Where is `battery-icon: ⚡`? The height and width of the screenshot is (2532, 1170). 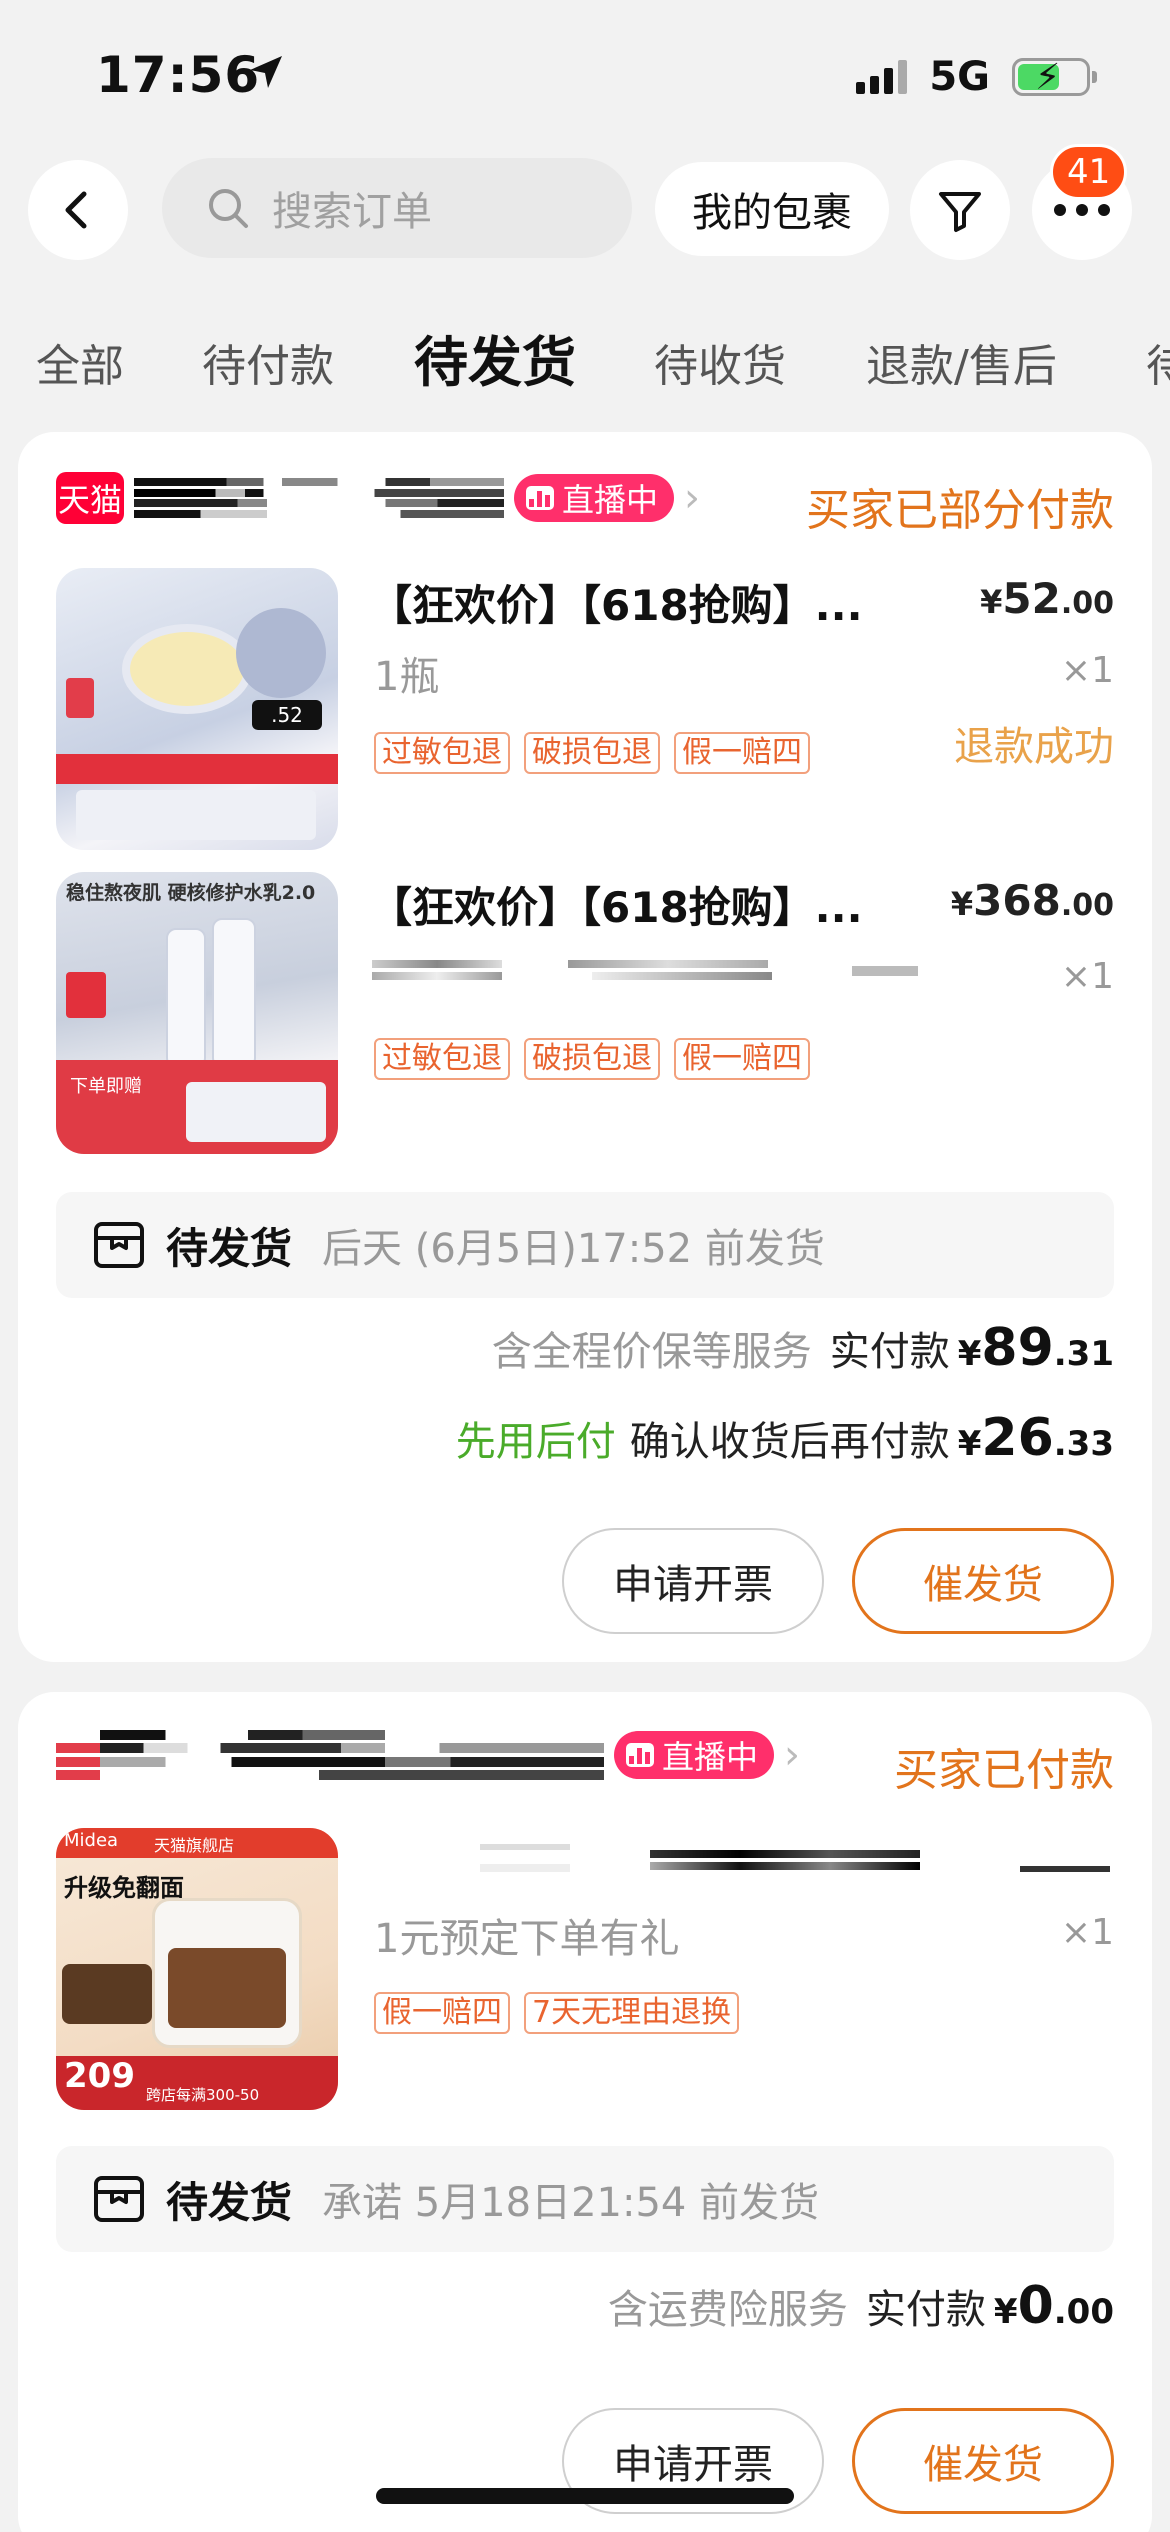 battery-icon: ⚡ is located at coordinates (1054, 77).